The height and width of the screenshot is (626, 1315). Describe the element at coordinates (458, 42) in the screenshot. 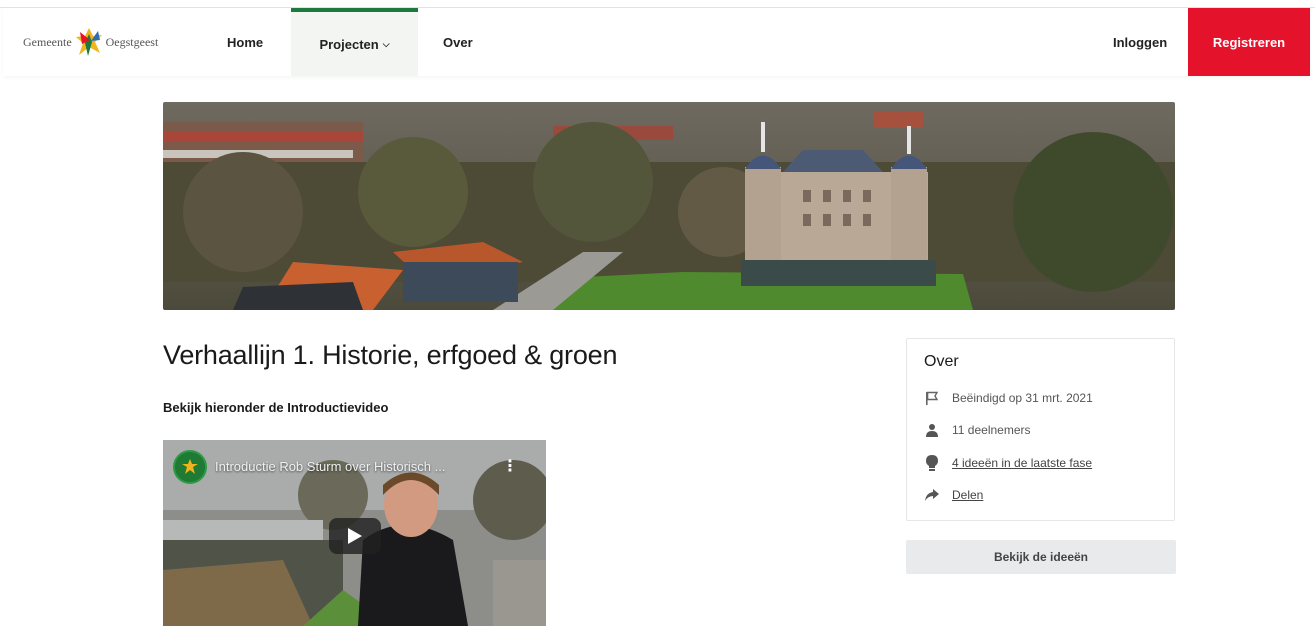

I see `nav-over: Over` at that location.